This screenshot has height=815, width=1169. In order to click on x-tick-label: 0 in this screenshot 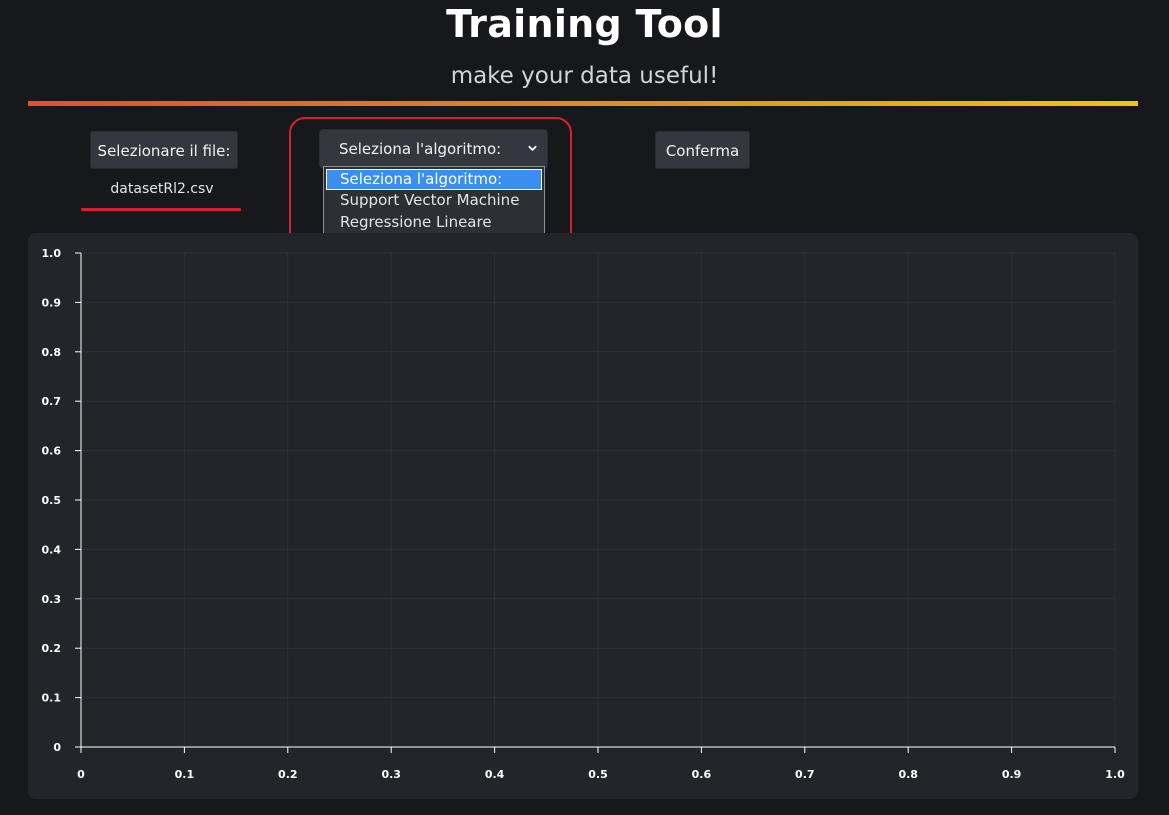, I will do `click(81, 774)`.